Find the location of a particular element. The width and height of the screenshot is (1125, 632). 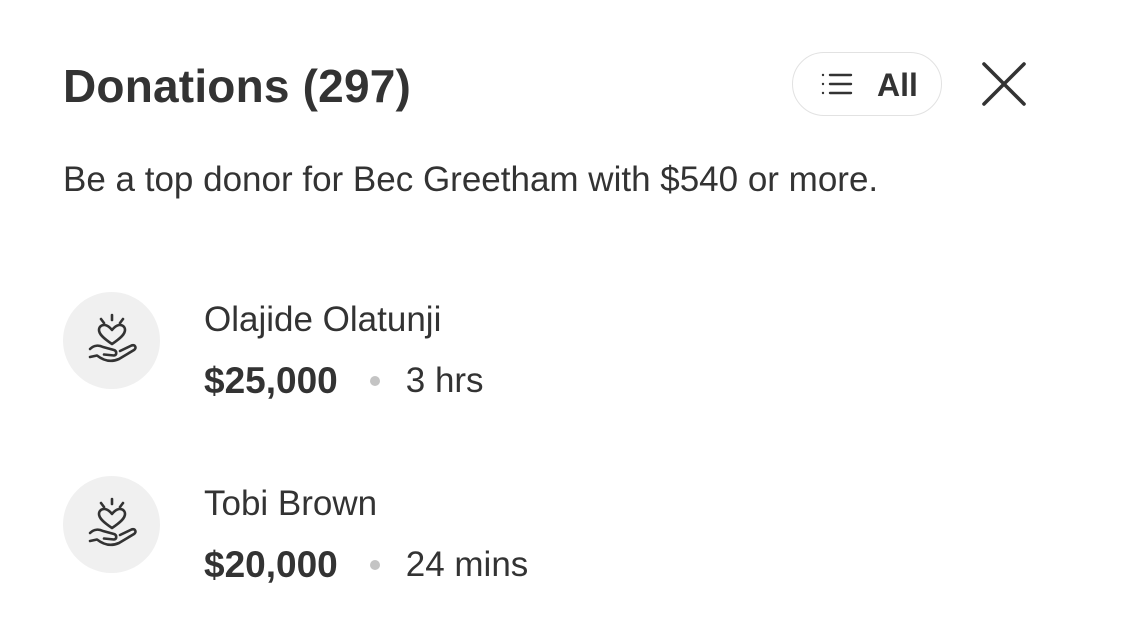

filter-button: All is located at coordinates (867, 84).